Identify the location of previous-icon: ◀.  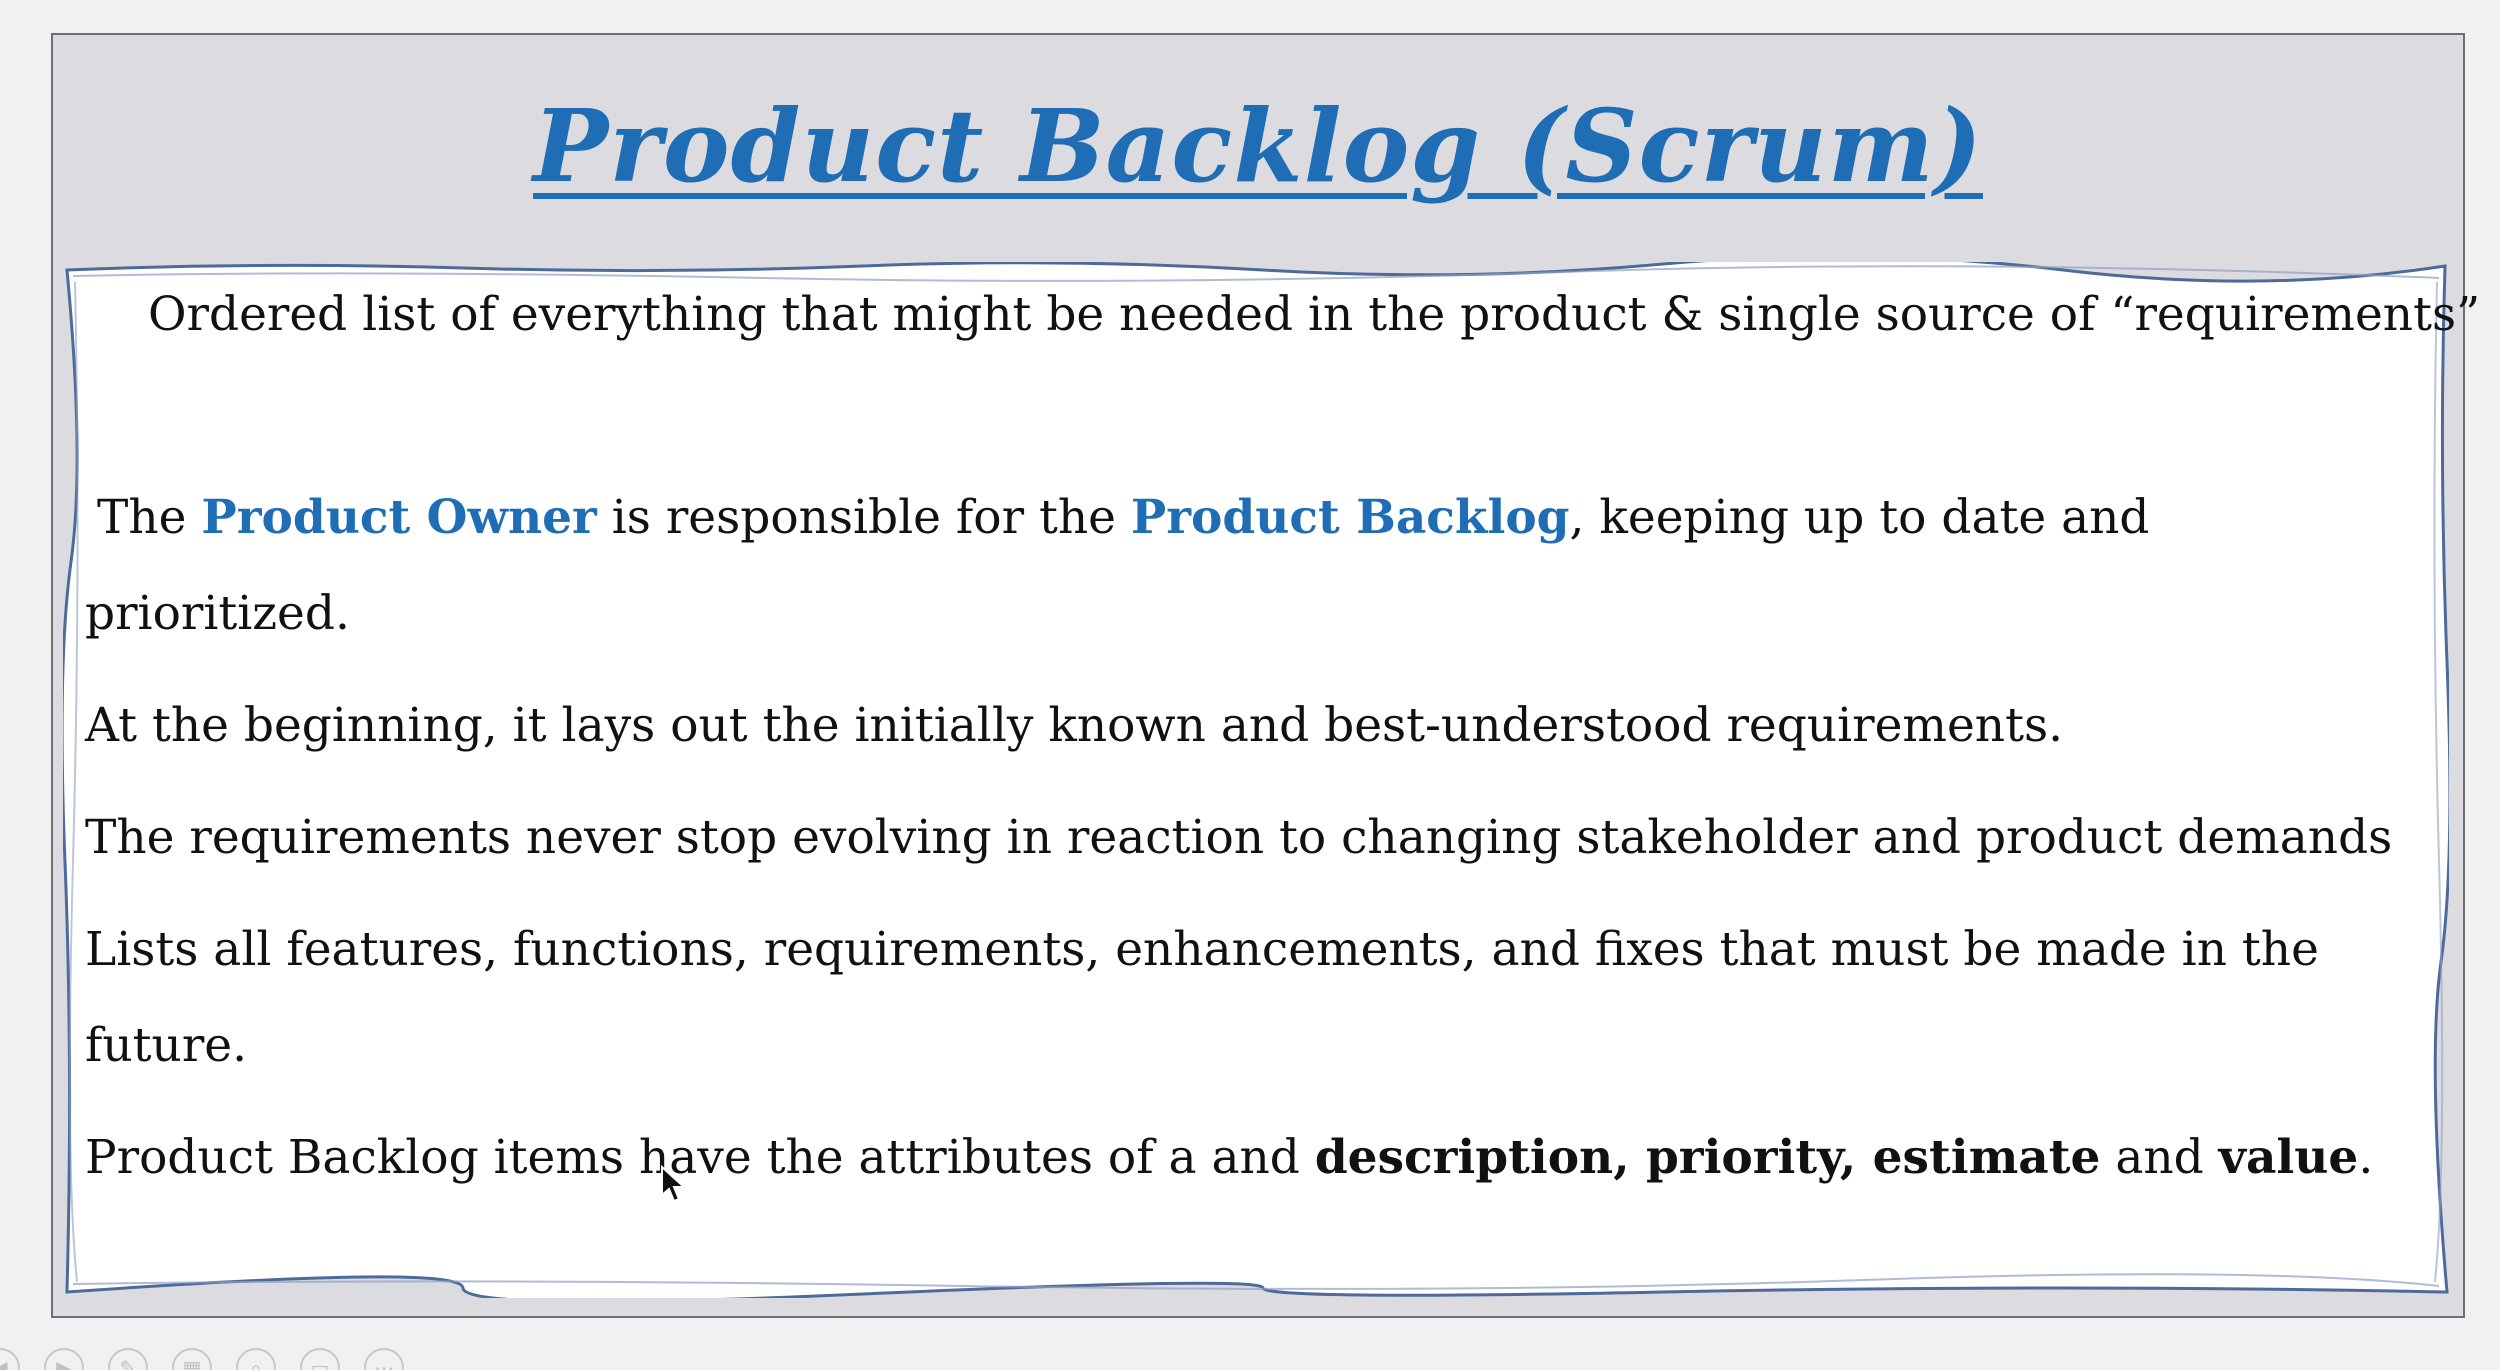
(10, 1359).